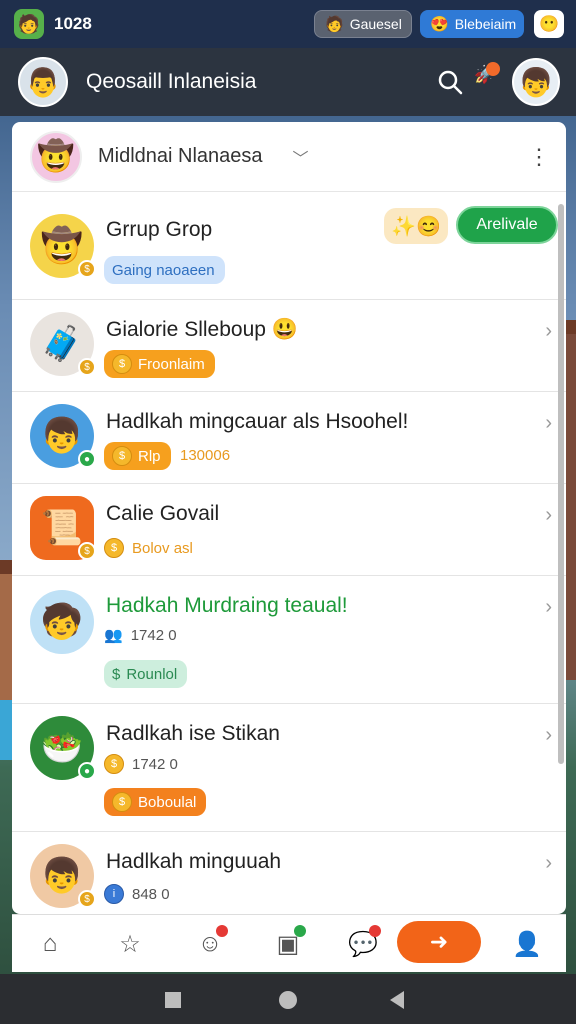 The image size is (576, 1024). I want to click on avatar: 🧒, so click(62, 622).